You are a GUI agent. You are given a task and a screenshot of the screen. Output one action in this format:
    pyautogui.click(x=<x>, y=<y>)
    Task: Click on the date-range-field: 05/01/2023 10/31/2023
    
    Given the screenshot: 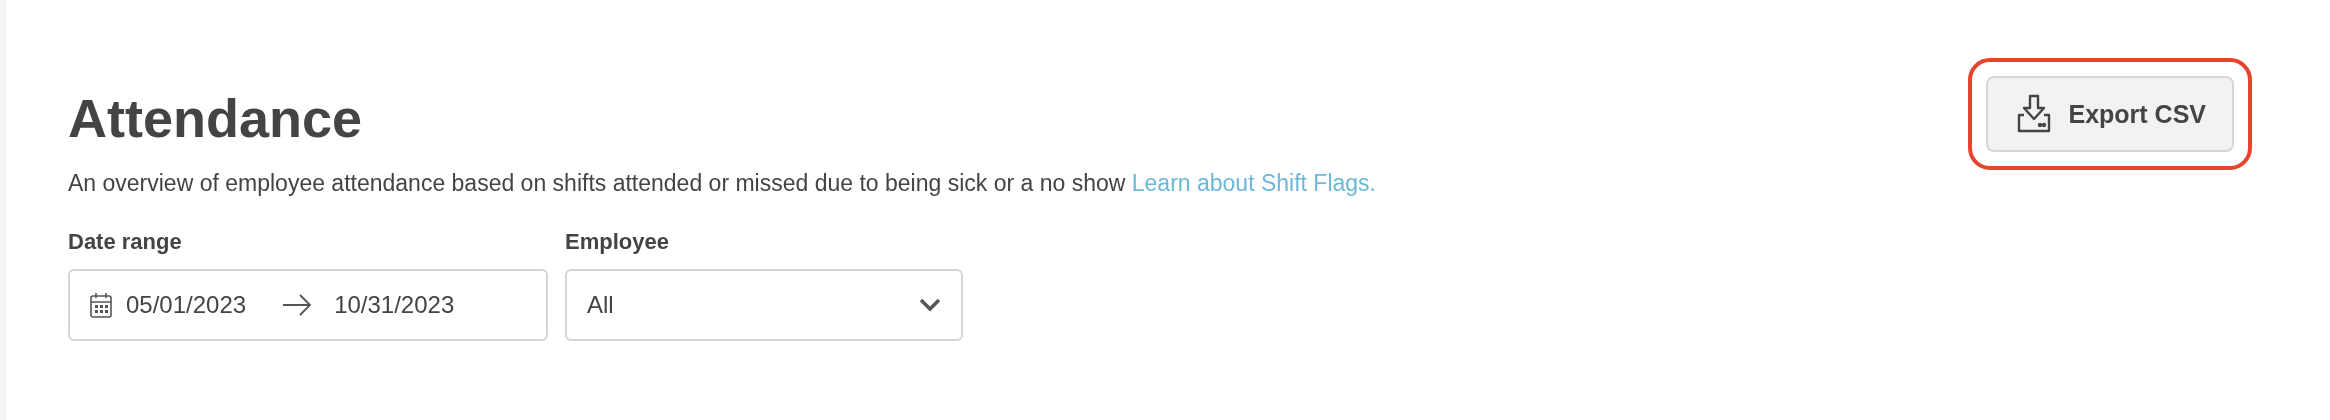 What is the action you would take?
    pyautogui.click(x=308, y=305)
    